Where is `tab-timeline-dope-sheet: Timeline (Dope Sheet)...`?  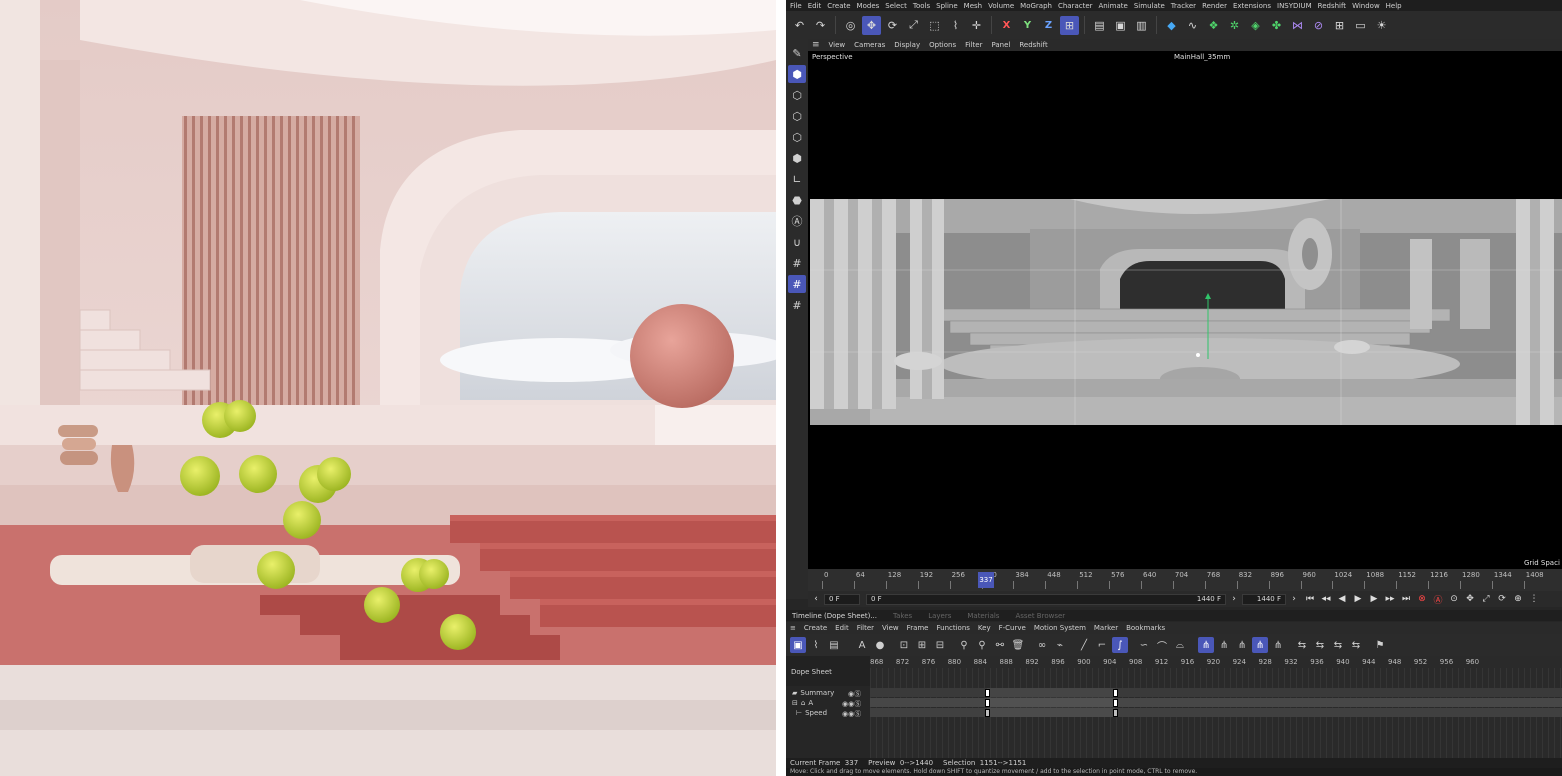 tab-timeline-dope-sheet: Timeline (Dope Sheet)... is located at coordinates (834, 616).